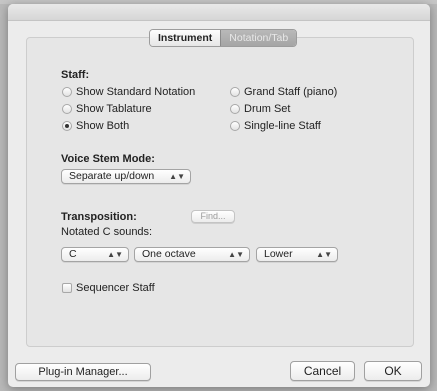 The width and height of the screenshot is (437, 391). What do you see at coordinates (136, 92) in the screenshot?
I see `radio-label: Show Standard Notation` at bounding box center [136, 92].